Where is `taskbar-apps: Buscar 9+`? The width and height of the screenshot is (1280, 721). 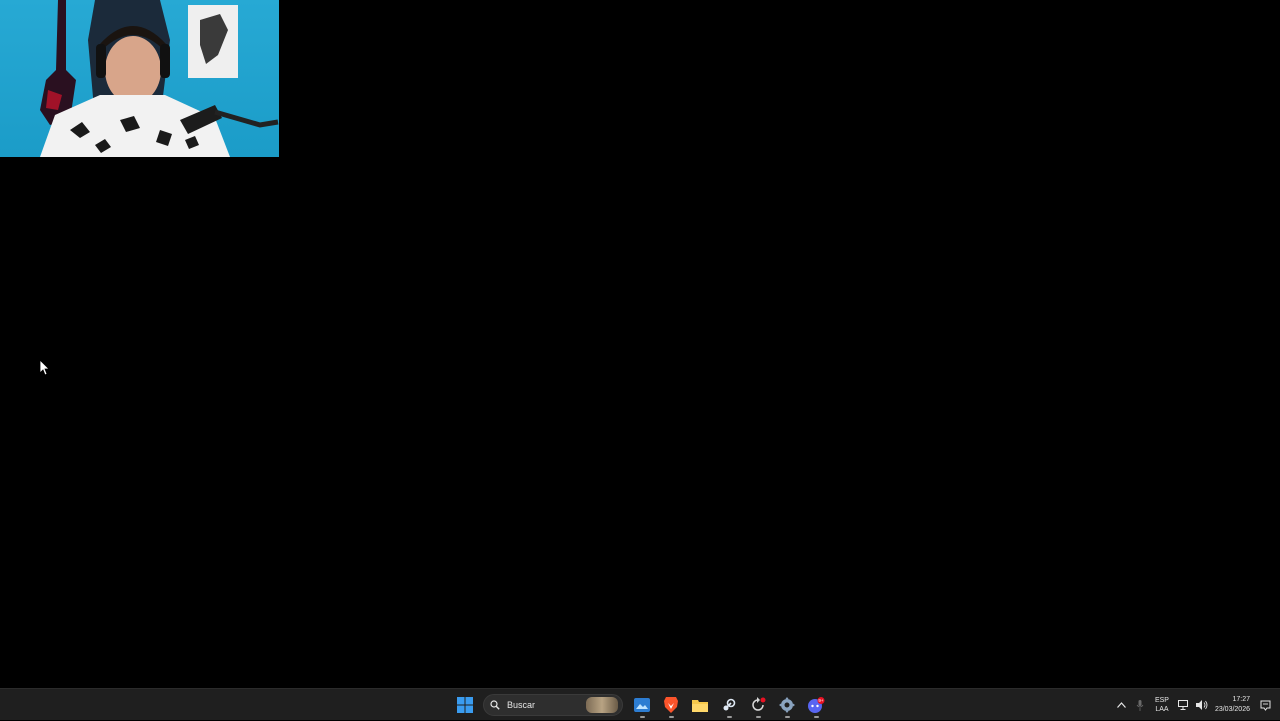
taskbar-apps: Buscar 9+ is located at coordinates (640, 705).